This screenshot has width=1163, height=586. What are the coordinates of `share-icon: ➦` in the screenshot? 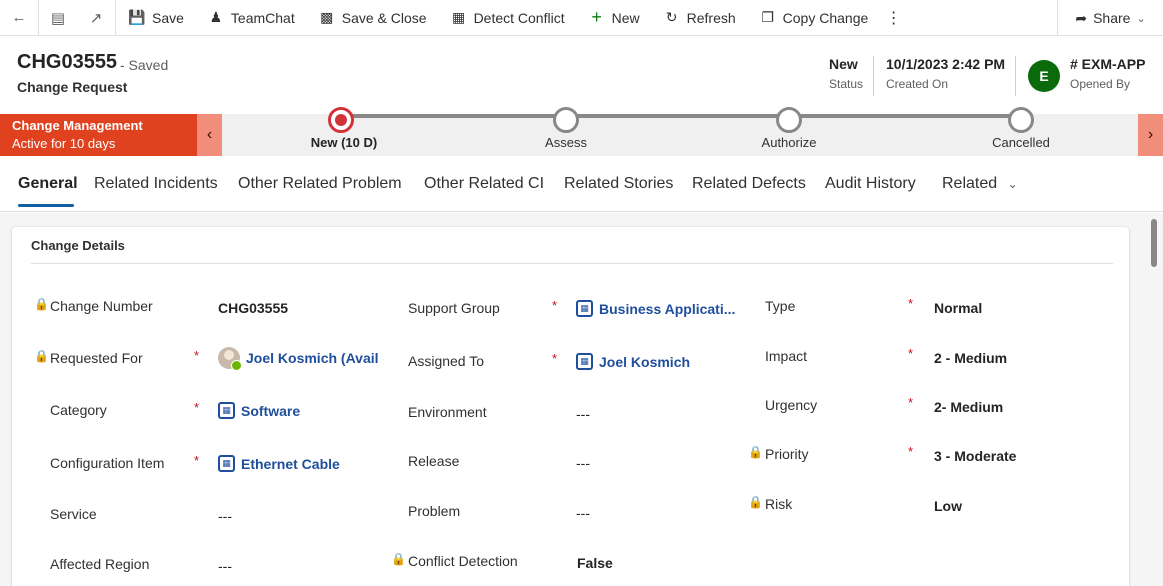 It's located at (1081, 17).